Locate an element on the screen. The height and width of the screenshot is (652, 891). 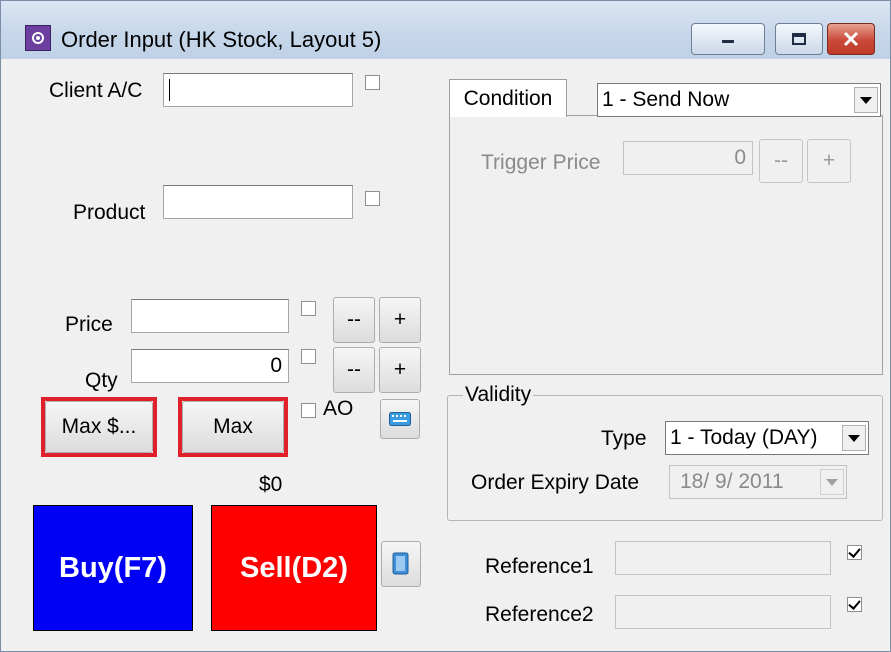
ao-checkbox is located at coordinates (308, 410).